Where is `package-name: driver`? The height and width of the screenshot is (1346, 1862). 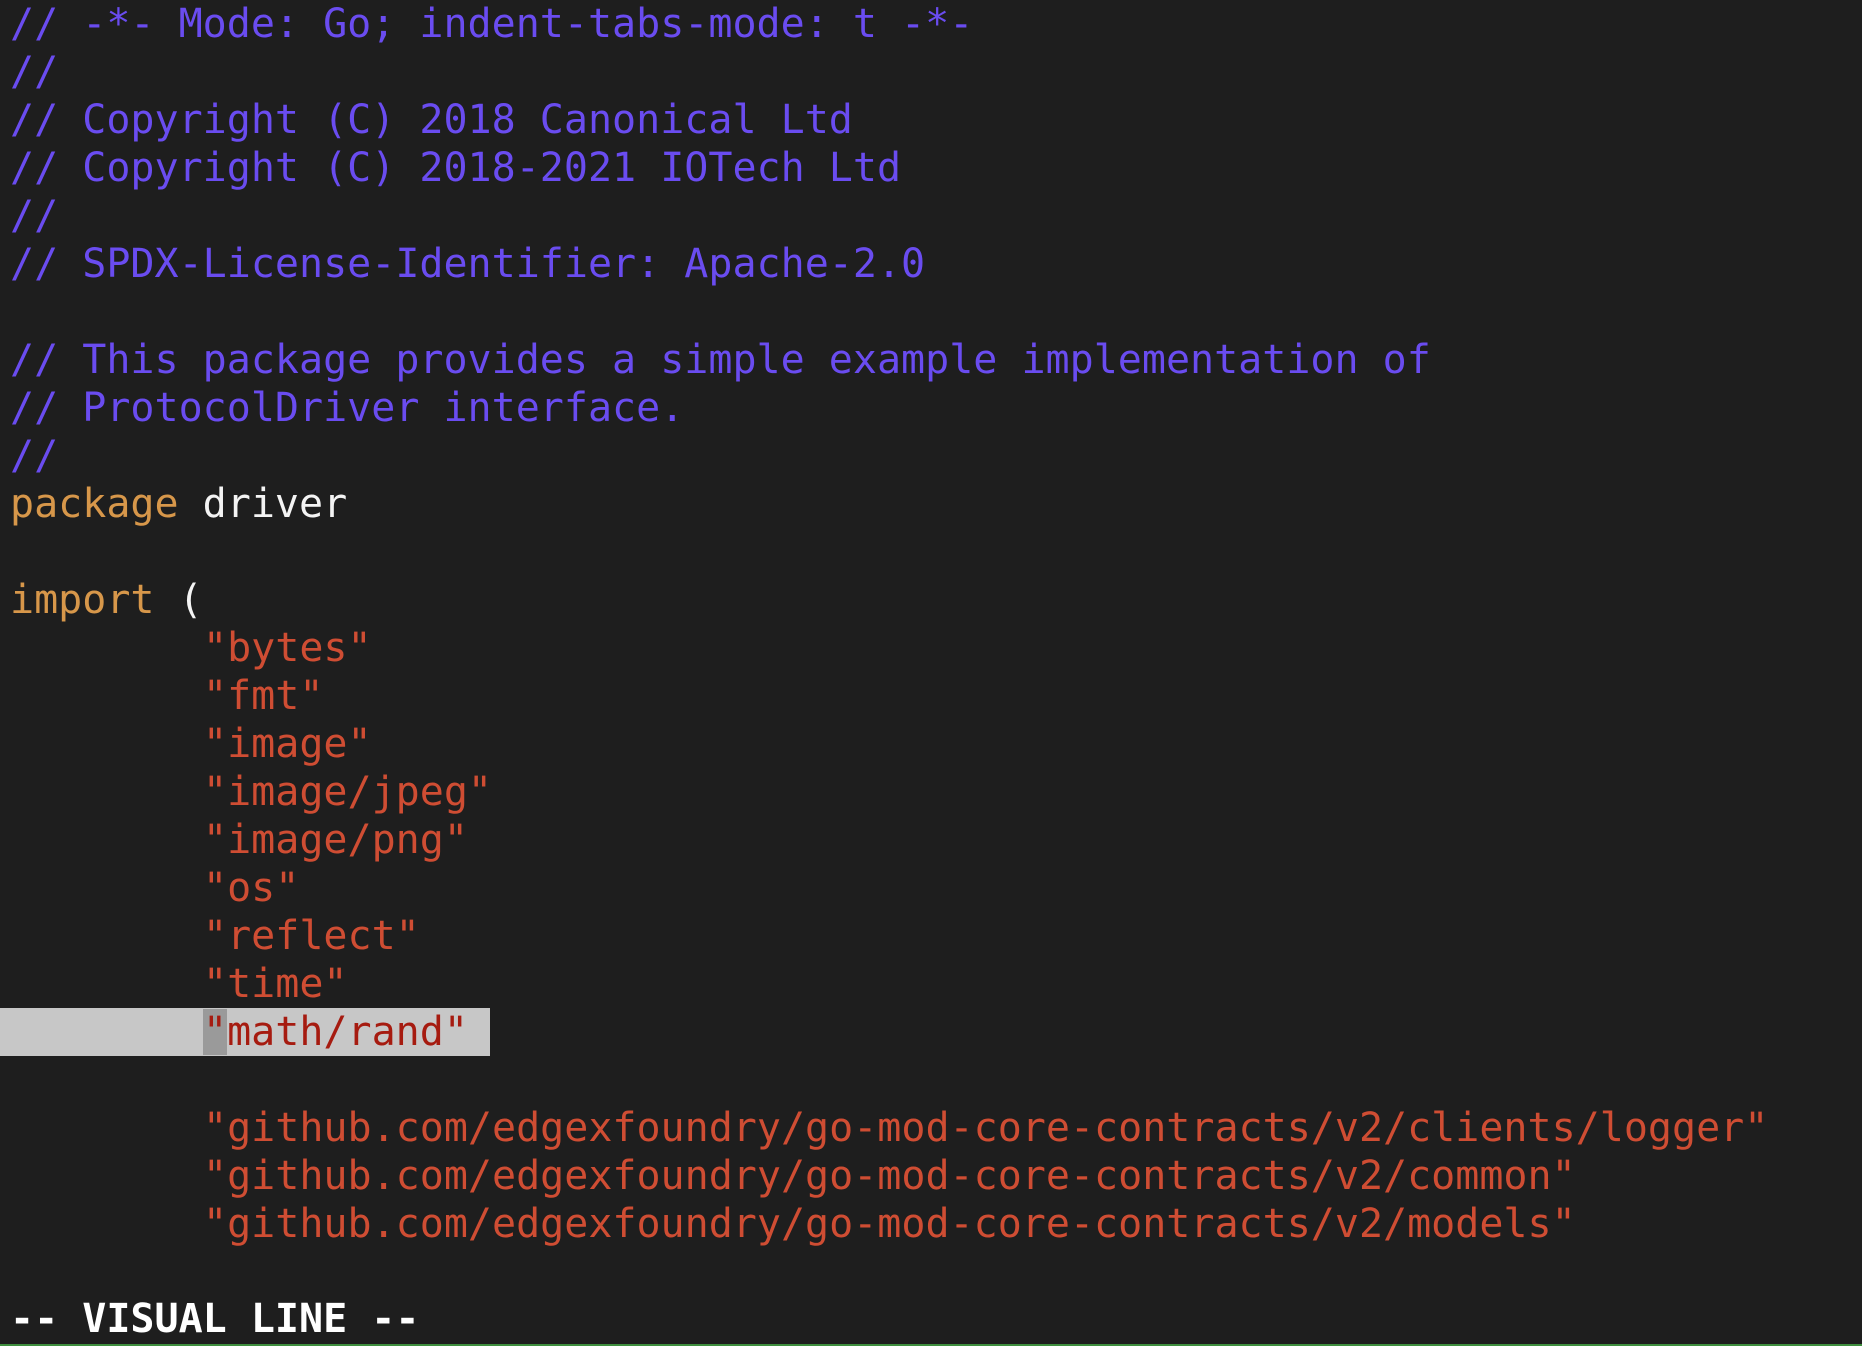
package-name: driver is located at coordinates (275, 504).